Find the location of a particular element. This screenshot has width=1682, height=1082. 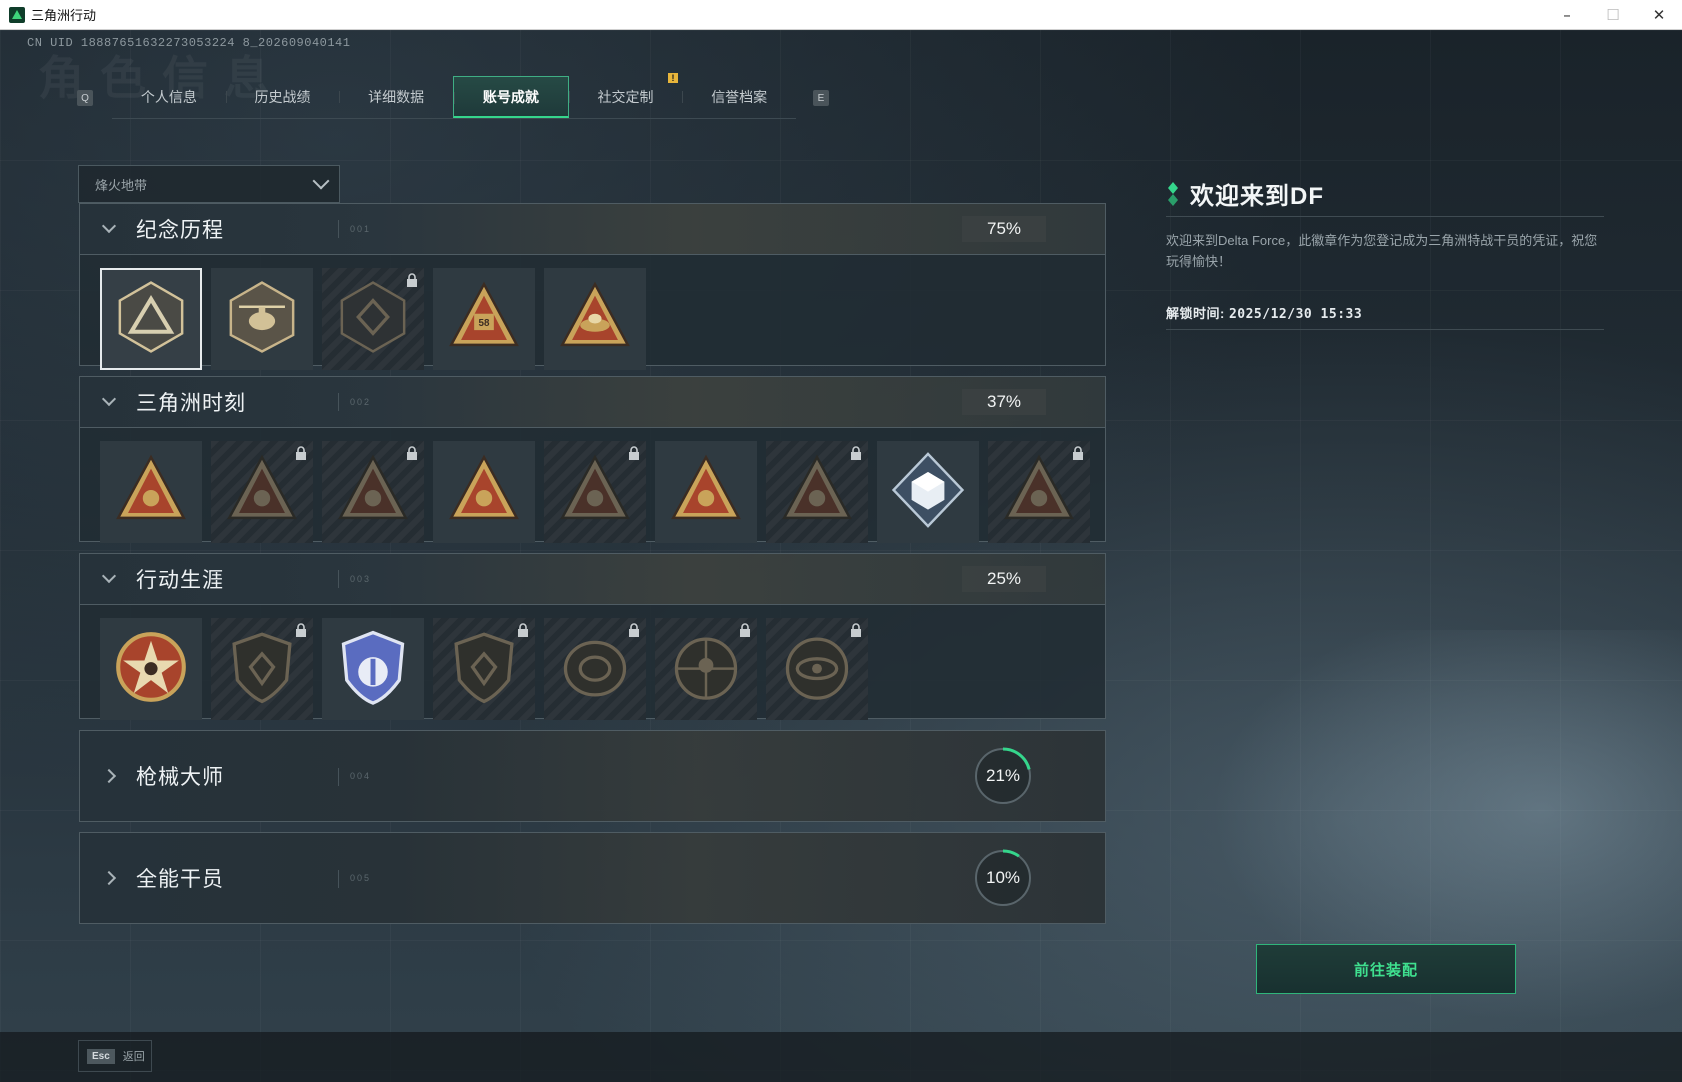

section-header: 枪械大师 004 21% is located at coordinates (592, 776).